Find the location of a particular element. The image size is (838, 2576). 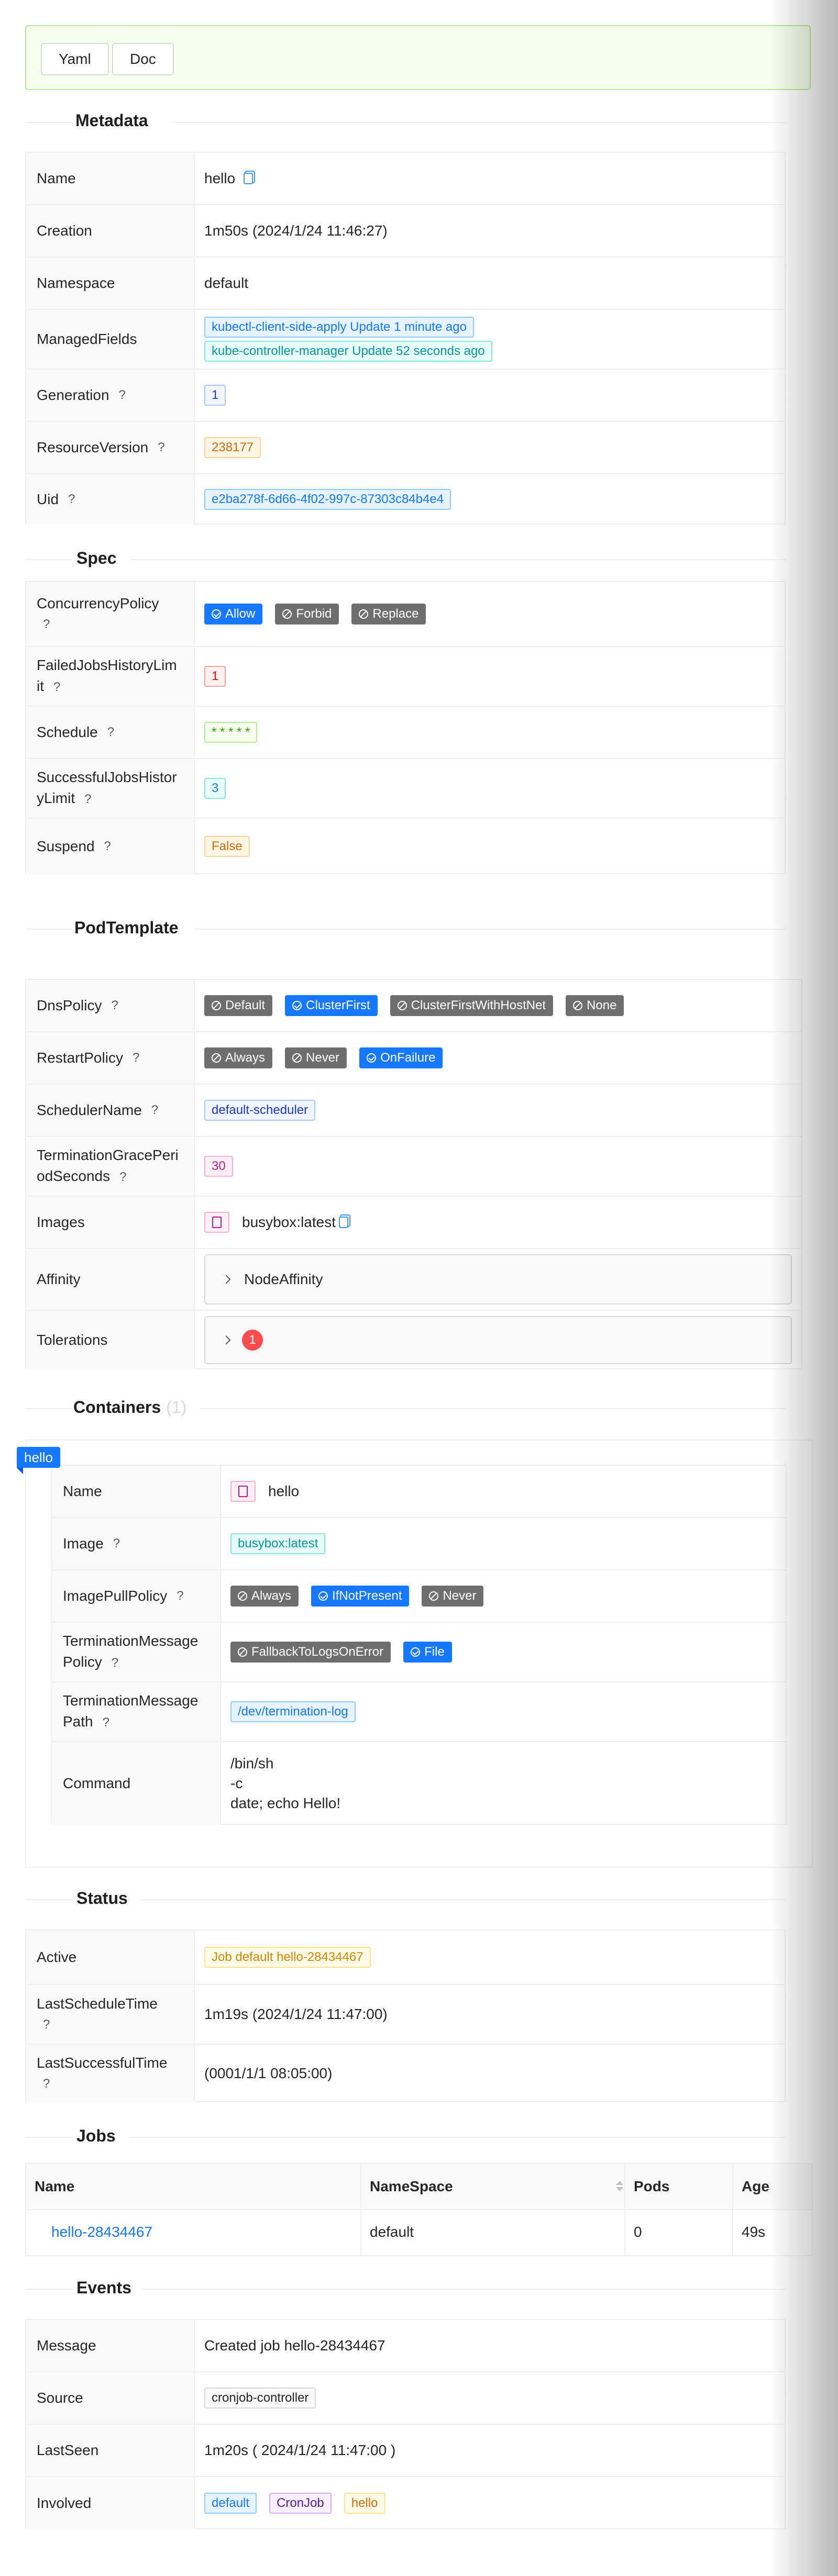

policy-allow-tag: Allow is located at coordinates (233, 614).